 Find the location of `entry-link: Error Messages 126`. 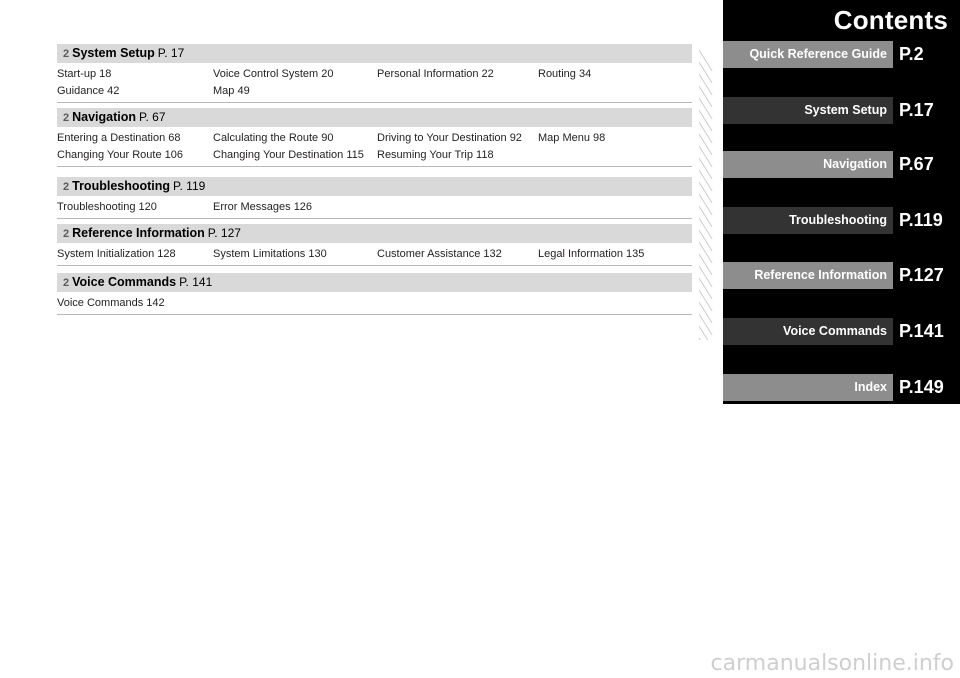

entry-link: Error Messages 126 is located at coordinates (262, 207).